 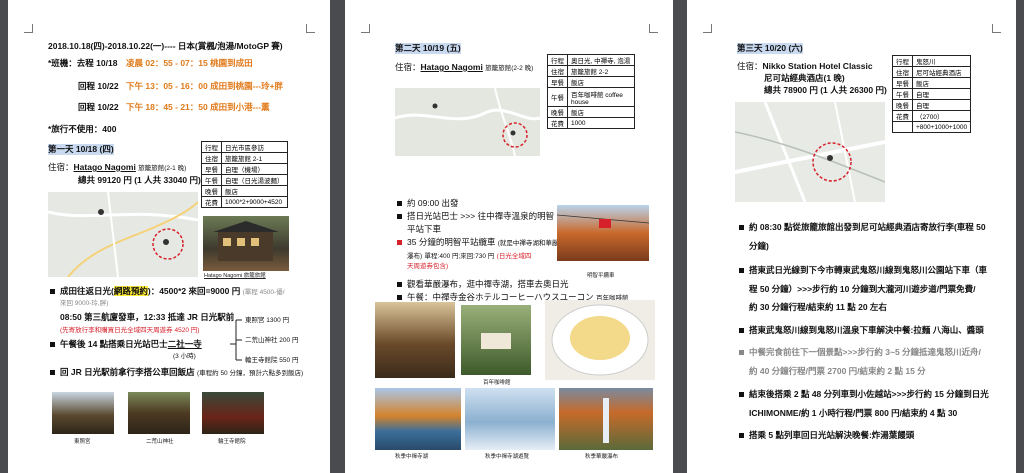 I want to click on table-value: 自理（機場）, so click(x=254, y=169).